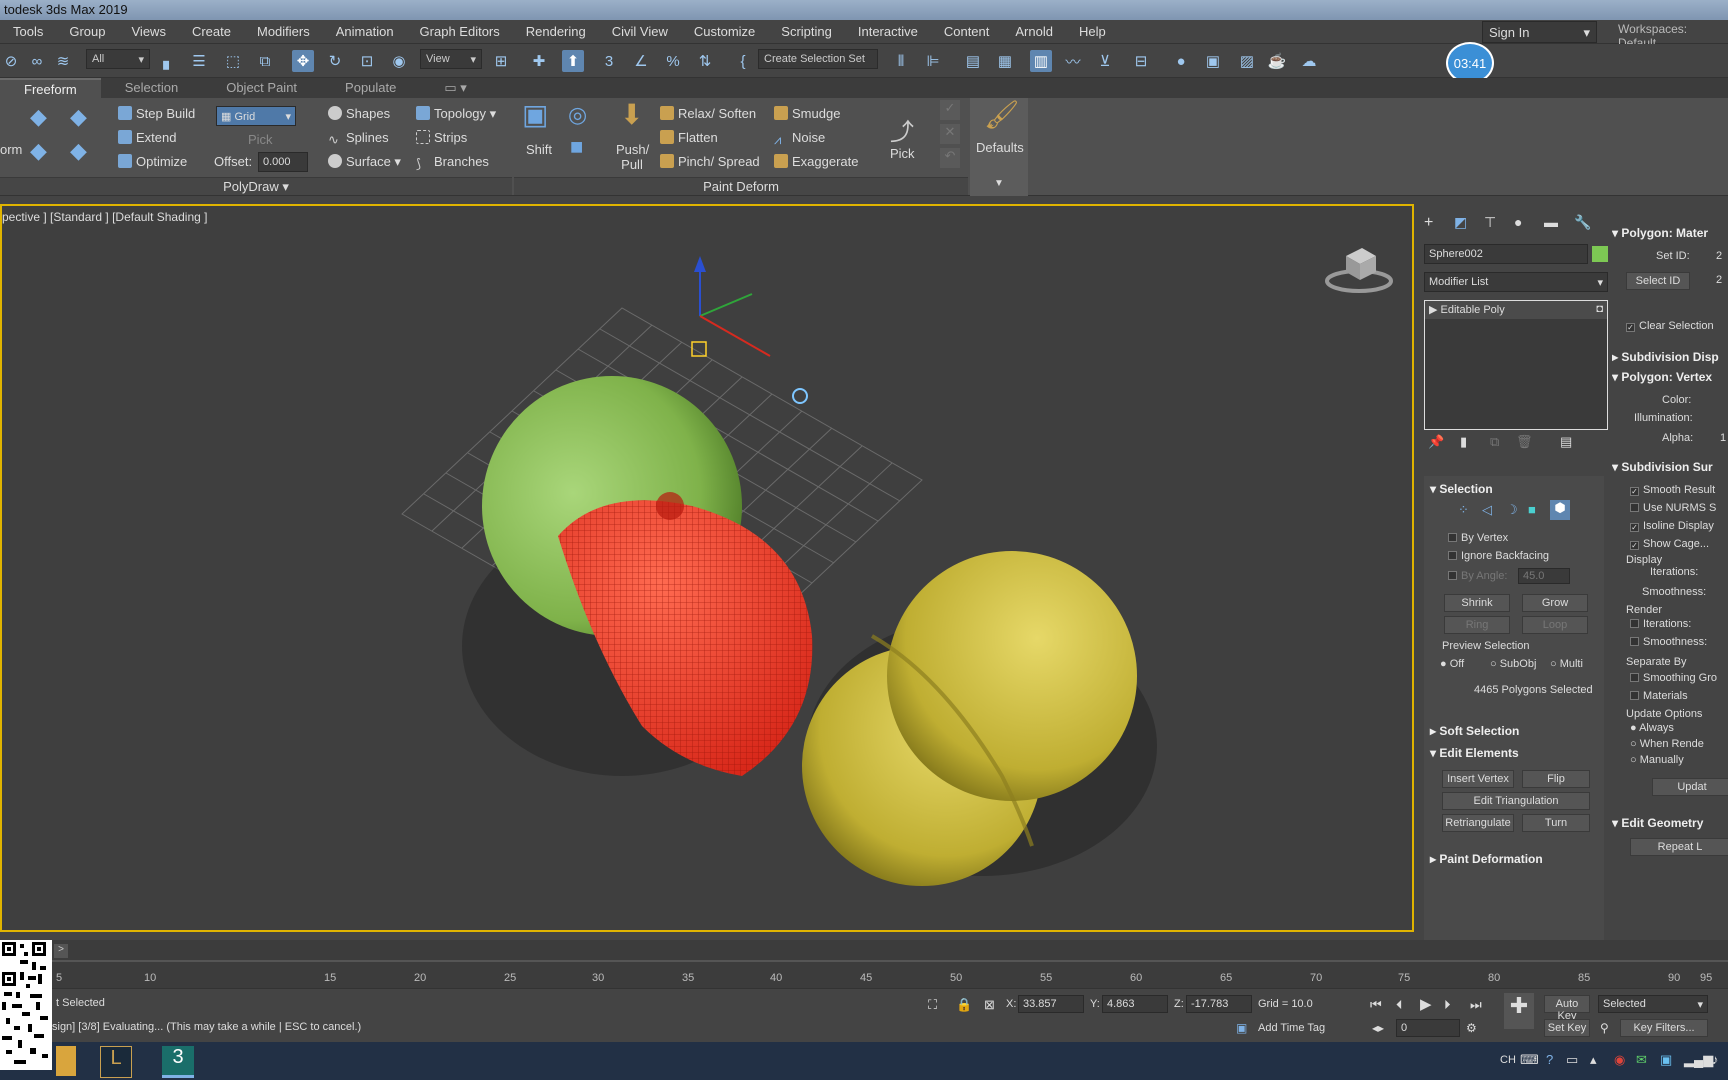 This screenshot has width=1728, height=1080. I want to click on key-mode-icon: ◂▸, so click(1378, 1028).